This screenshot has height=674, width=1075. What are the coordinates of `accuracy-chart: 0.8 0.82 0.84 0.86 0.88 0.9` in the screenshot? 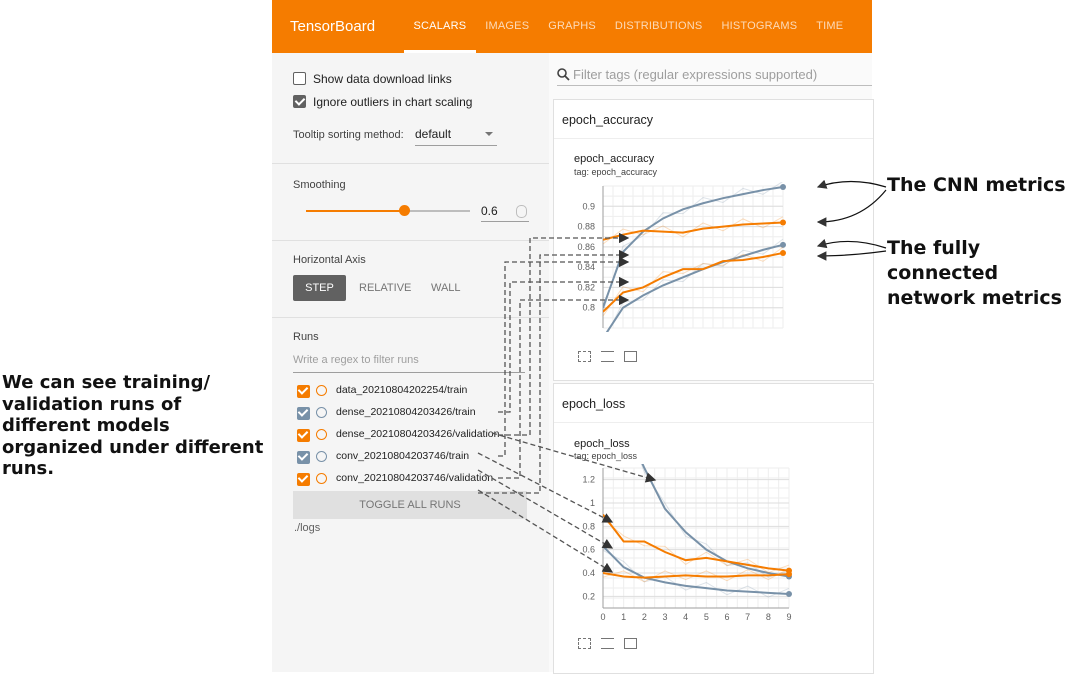 It's located at (705, 263).